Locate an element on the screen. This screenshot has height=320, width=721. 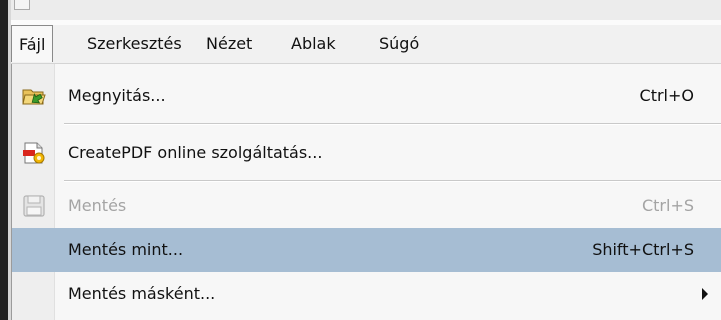
menu-window: Ablak is located at coordinates (313, 44).